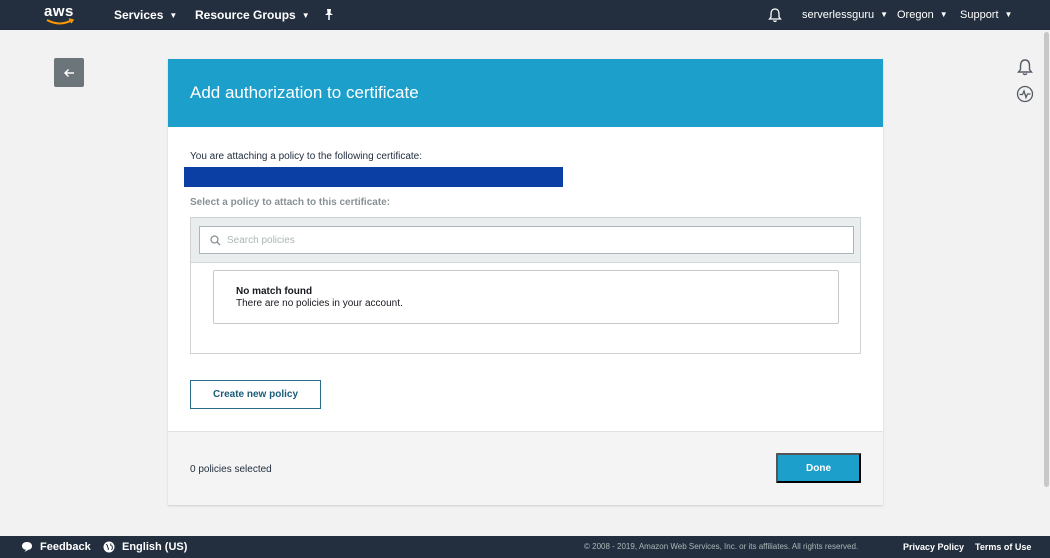 The image size is (1050, 558). I want to click on globe-icon, so click(109, 547).